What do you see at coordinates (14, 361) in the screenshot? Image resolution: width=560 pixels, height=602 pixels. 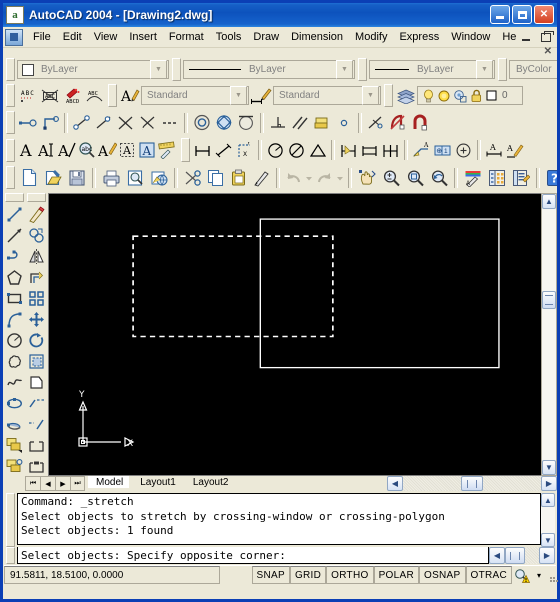 I see `revision-cloud-icon` at bounding box center [14, 361].